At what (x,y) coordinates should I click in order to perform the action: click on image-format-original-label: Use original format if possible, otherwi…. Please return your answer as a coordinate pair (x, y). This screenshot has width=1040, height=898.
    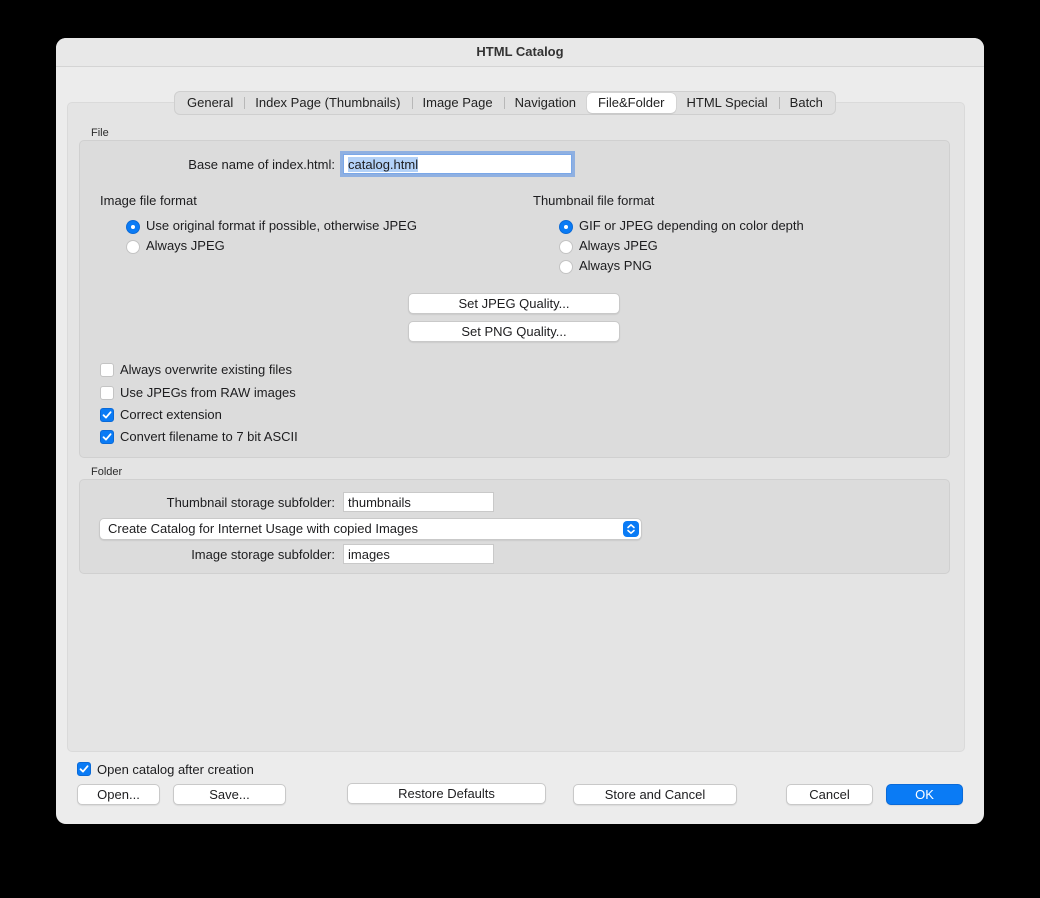
    Looking at the image, I should click on (281, 225).